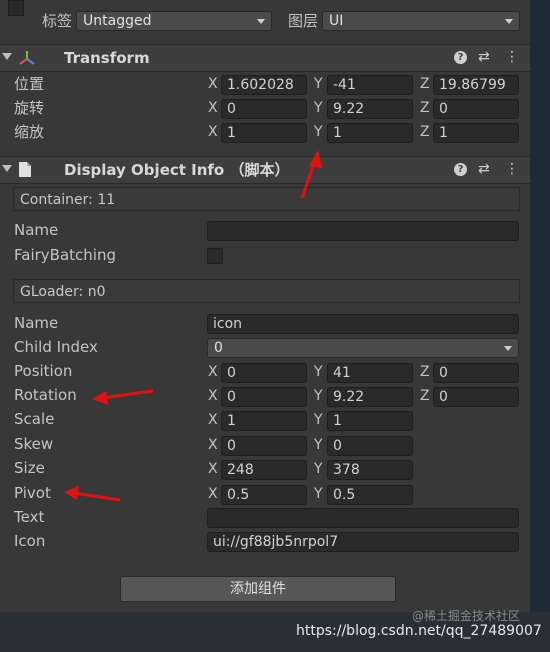  Describe the element at coordinates (466, 616) in the screenshot. I see `watermark-faint: @稀土掘金技术社区` at that location.